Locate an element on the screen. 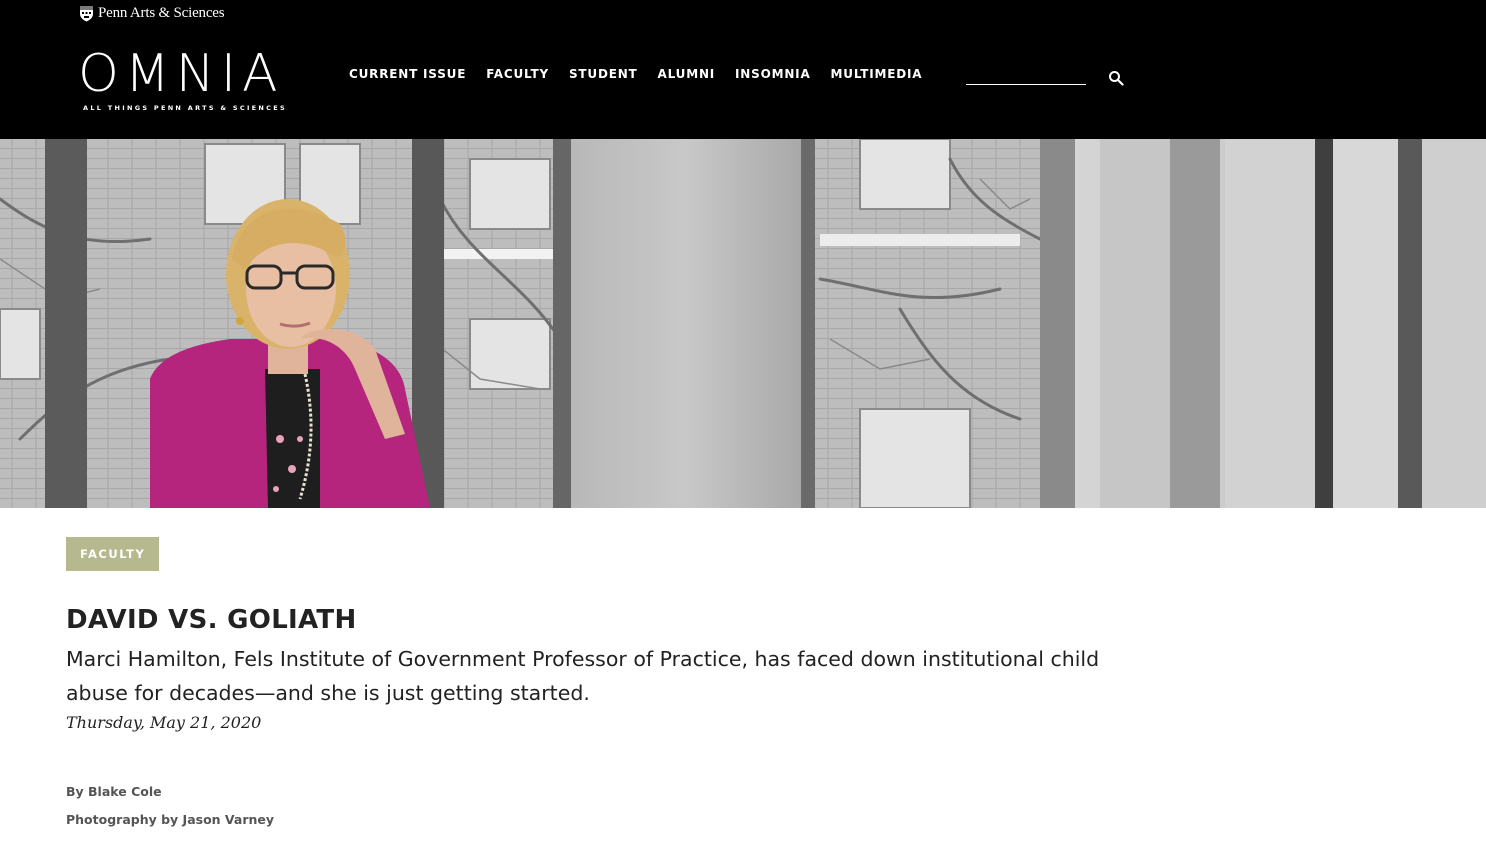 This screenshot has height=848, width=1486. search-icon is located at coordinates (1116, 78).